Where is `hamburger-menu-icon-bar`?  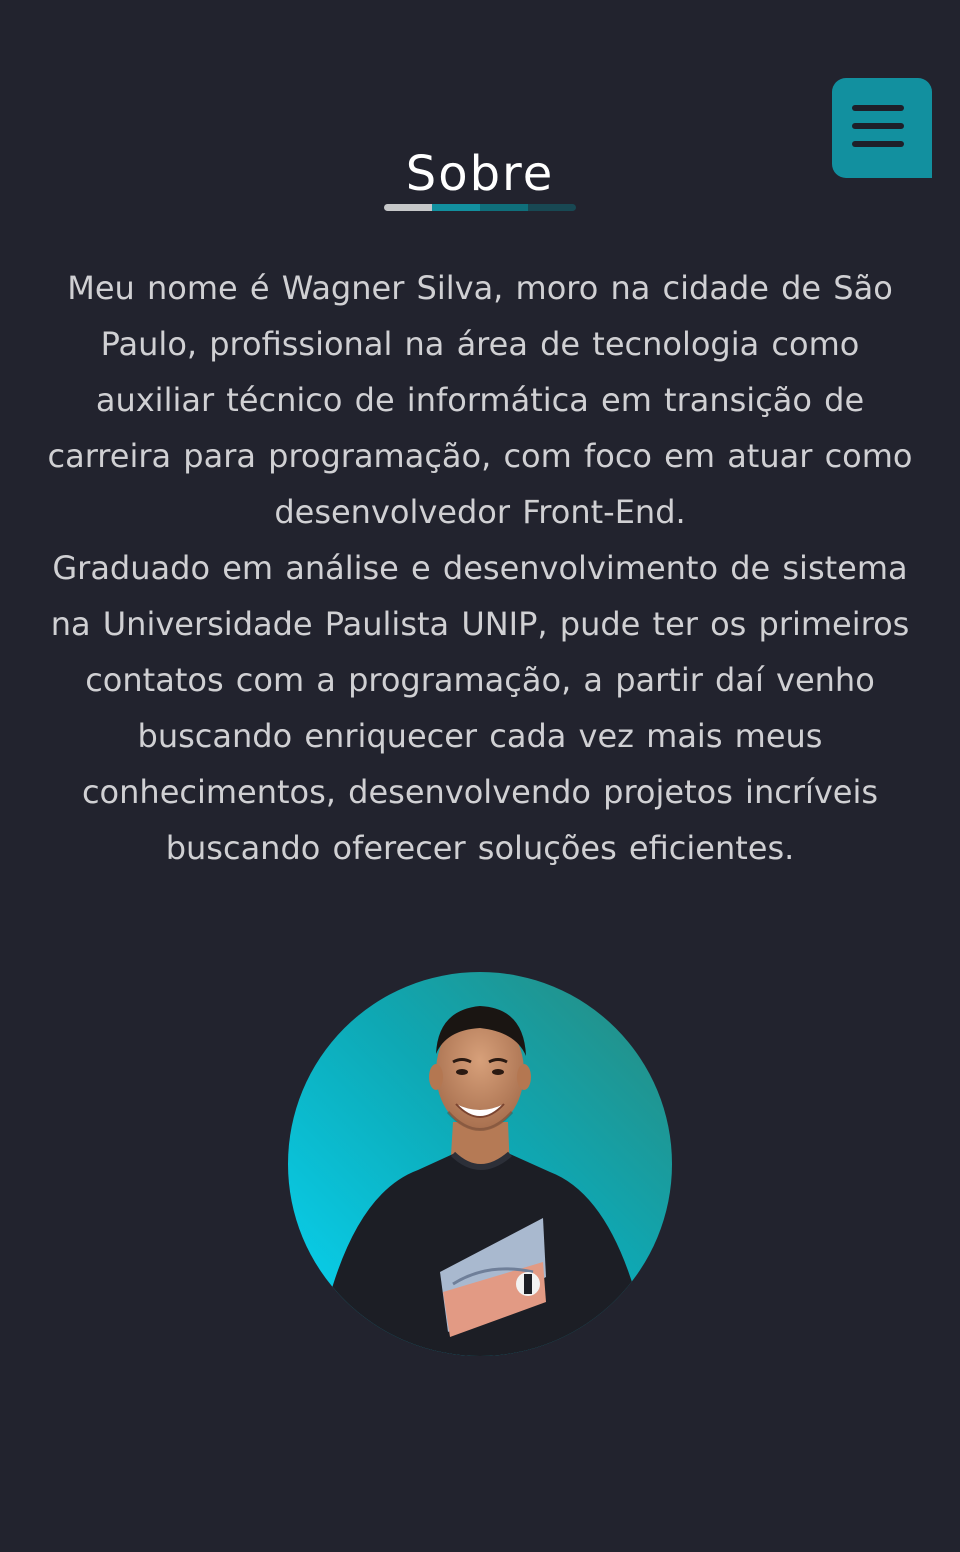
hamburger-menu-icon-bar is located at coordinates (878, 126).